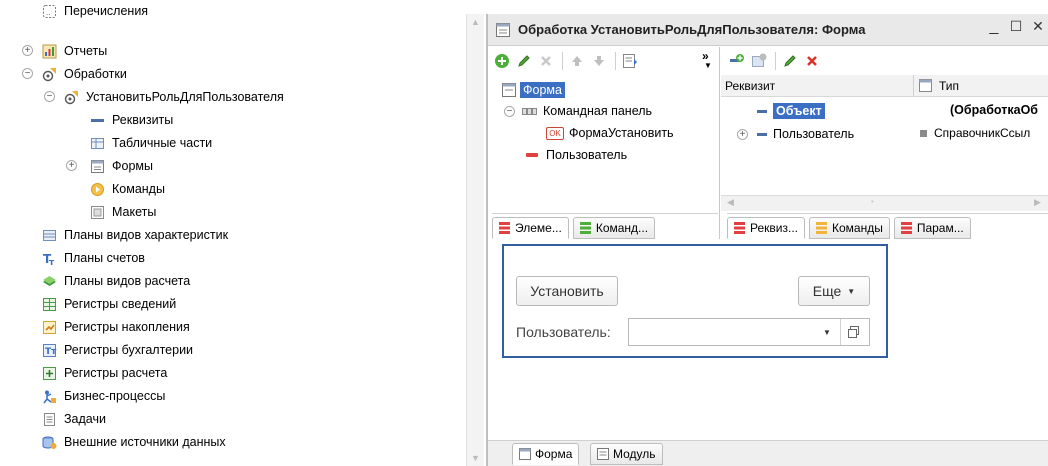 The width and height of the screenshot is (1048, 466). I want to click on element-form-set-button-row: OK ФормаУстановить, so click(610, 133).